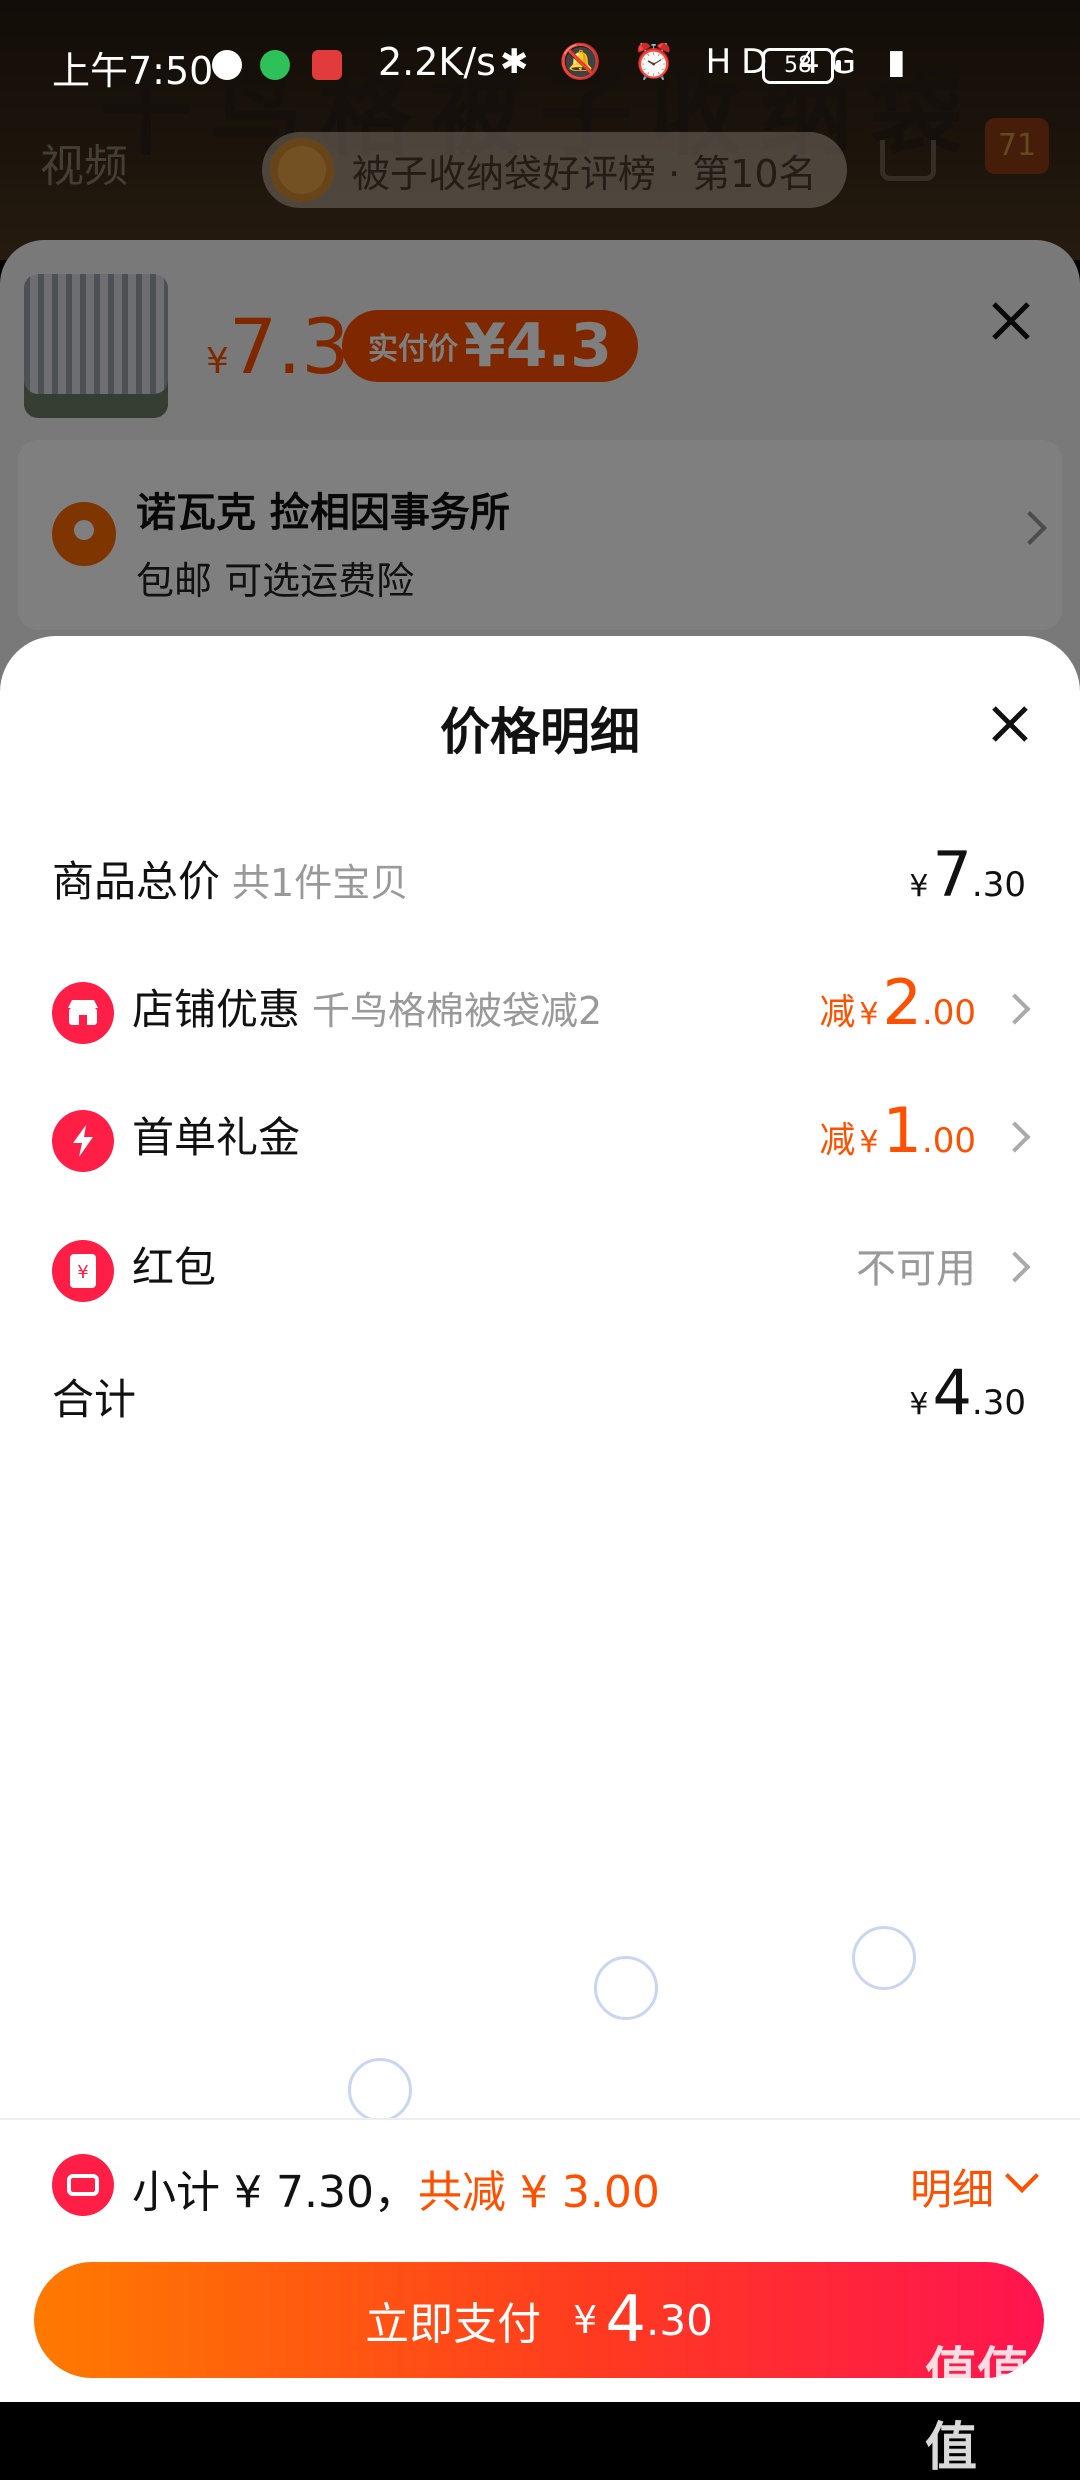  What do you see at coordinates (437, 62) in the screenshot?
I see `network-speed: 2.2K/s` at bounding box center [437, 62].